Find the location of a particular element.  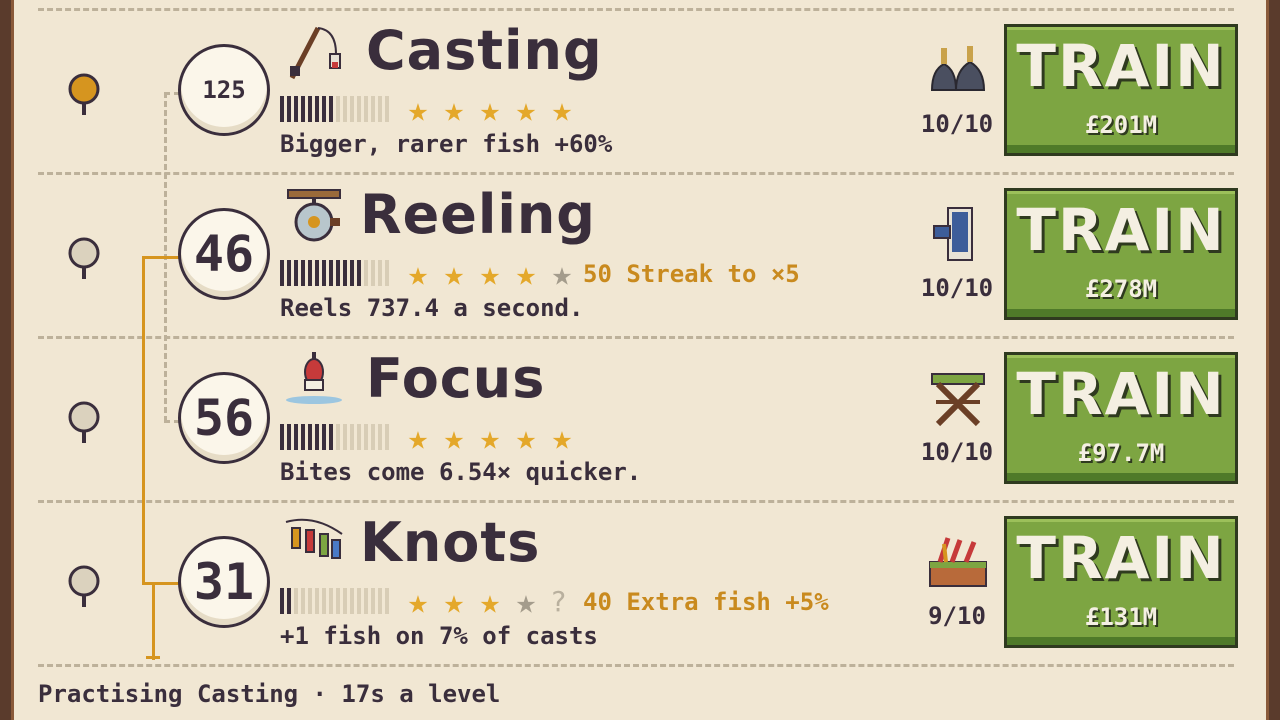

next-bonus: 40 Extra fish +5% is located at coordinates (706, 602).